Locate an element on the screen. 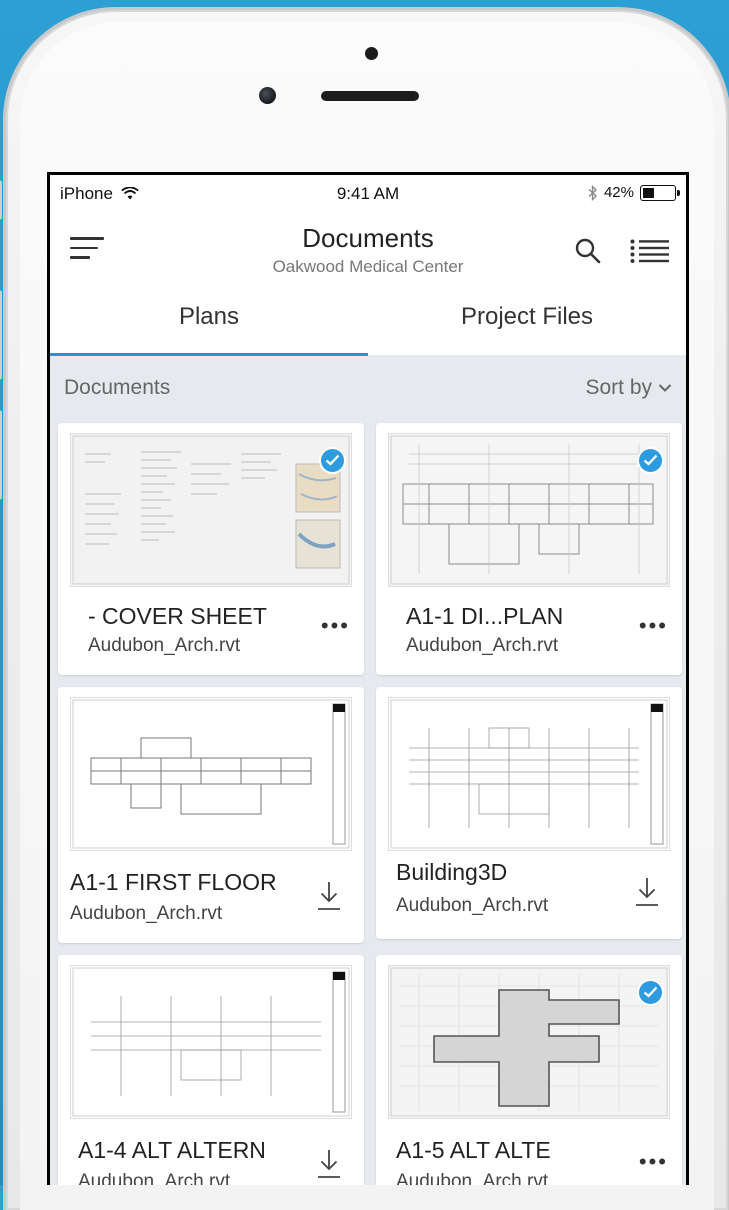 This screenshot has width=729, height=1210. document-card: Building3D Audubon_Arch.rvt is located at coordinates (529, 813).